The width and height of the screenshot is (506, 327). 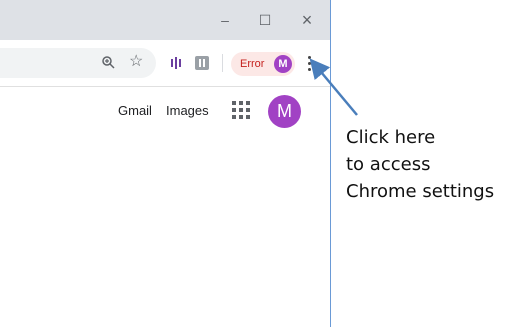 I want to click on apps-grid-icon, so click(x=241, y=110).